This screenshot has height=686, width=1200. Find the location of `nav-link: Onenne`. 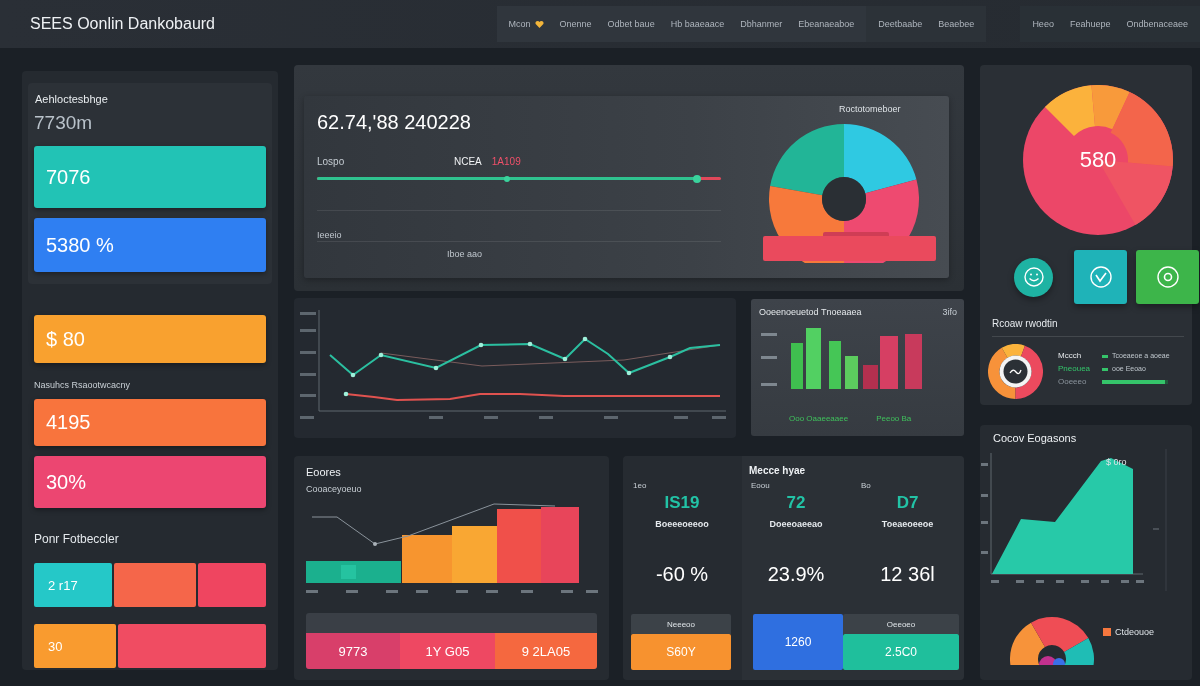

nav-link: Onenne is located at coordinates (575, 24).